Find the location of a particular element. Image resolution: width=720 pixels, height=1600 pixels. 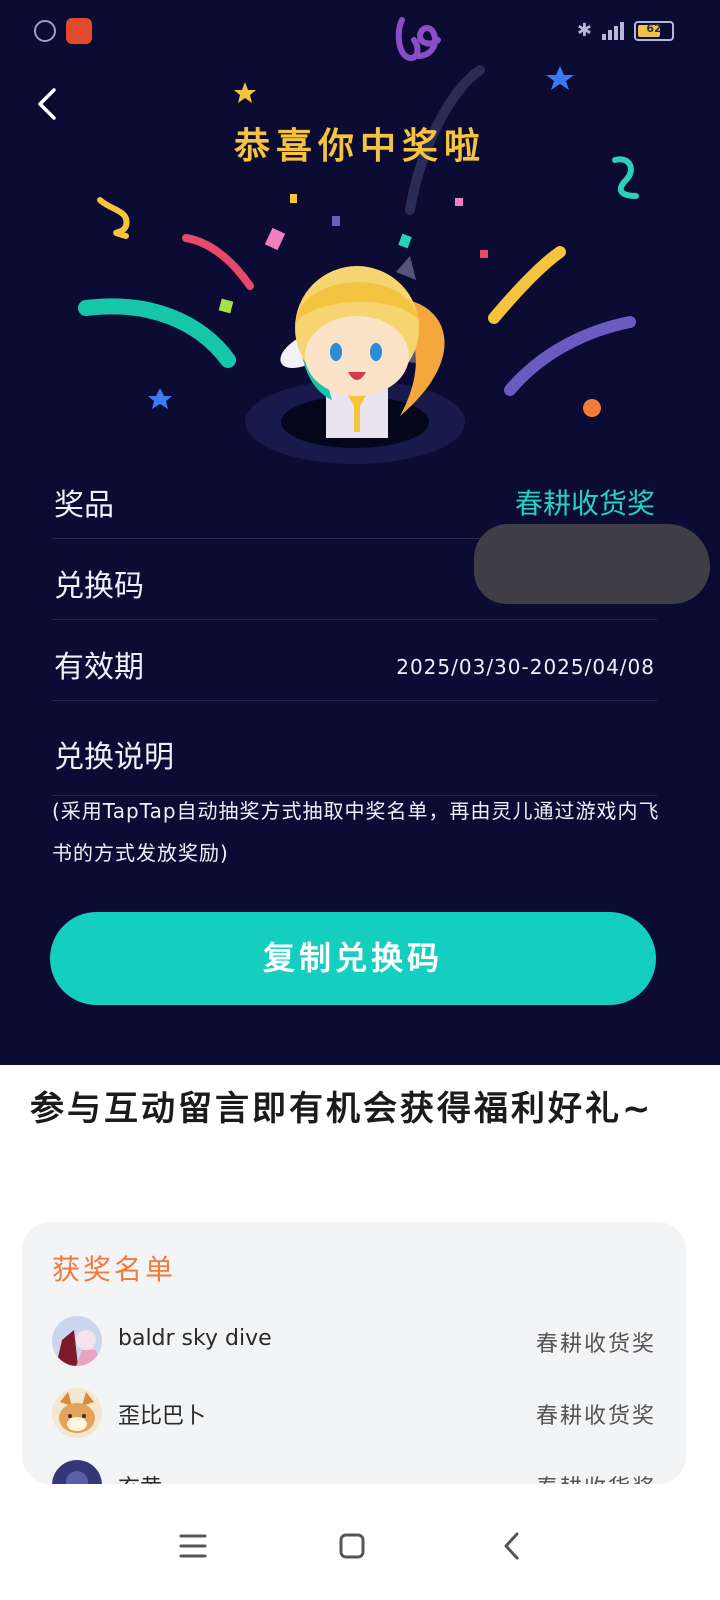

redacted-code-overlay is located at coordinates (592, 564).